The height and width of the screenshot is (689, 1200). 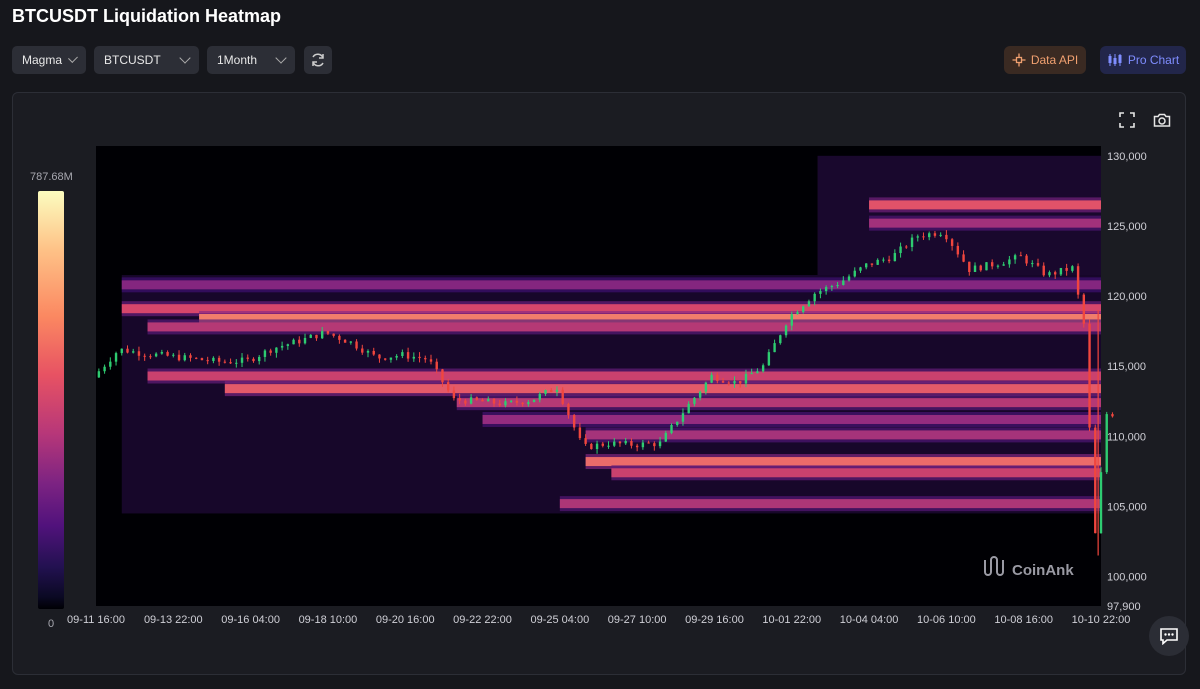 What do you see at coordinates (1127, 297) in the screenshot?
I see `y-tick-label: 120,000` at bounding box center [1127, 297].